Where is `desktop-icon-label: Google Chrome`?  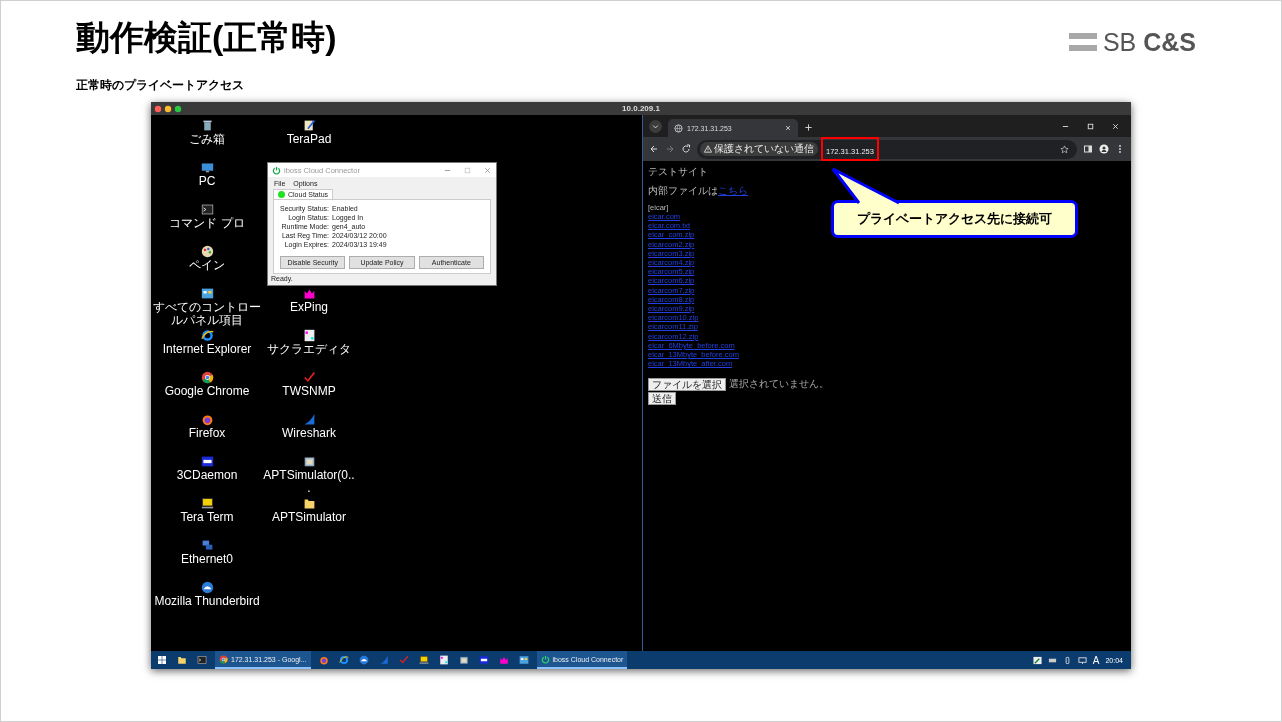 desktop-icon-label: Google Chrome is located at coordinates (207, 391).